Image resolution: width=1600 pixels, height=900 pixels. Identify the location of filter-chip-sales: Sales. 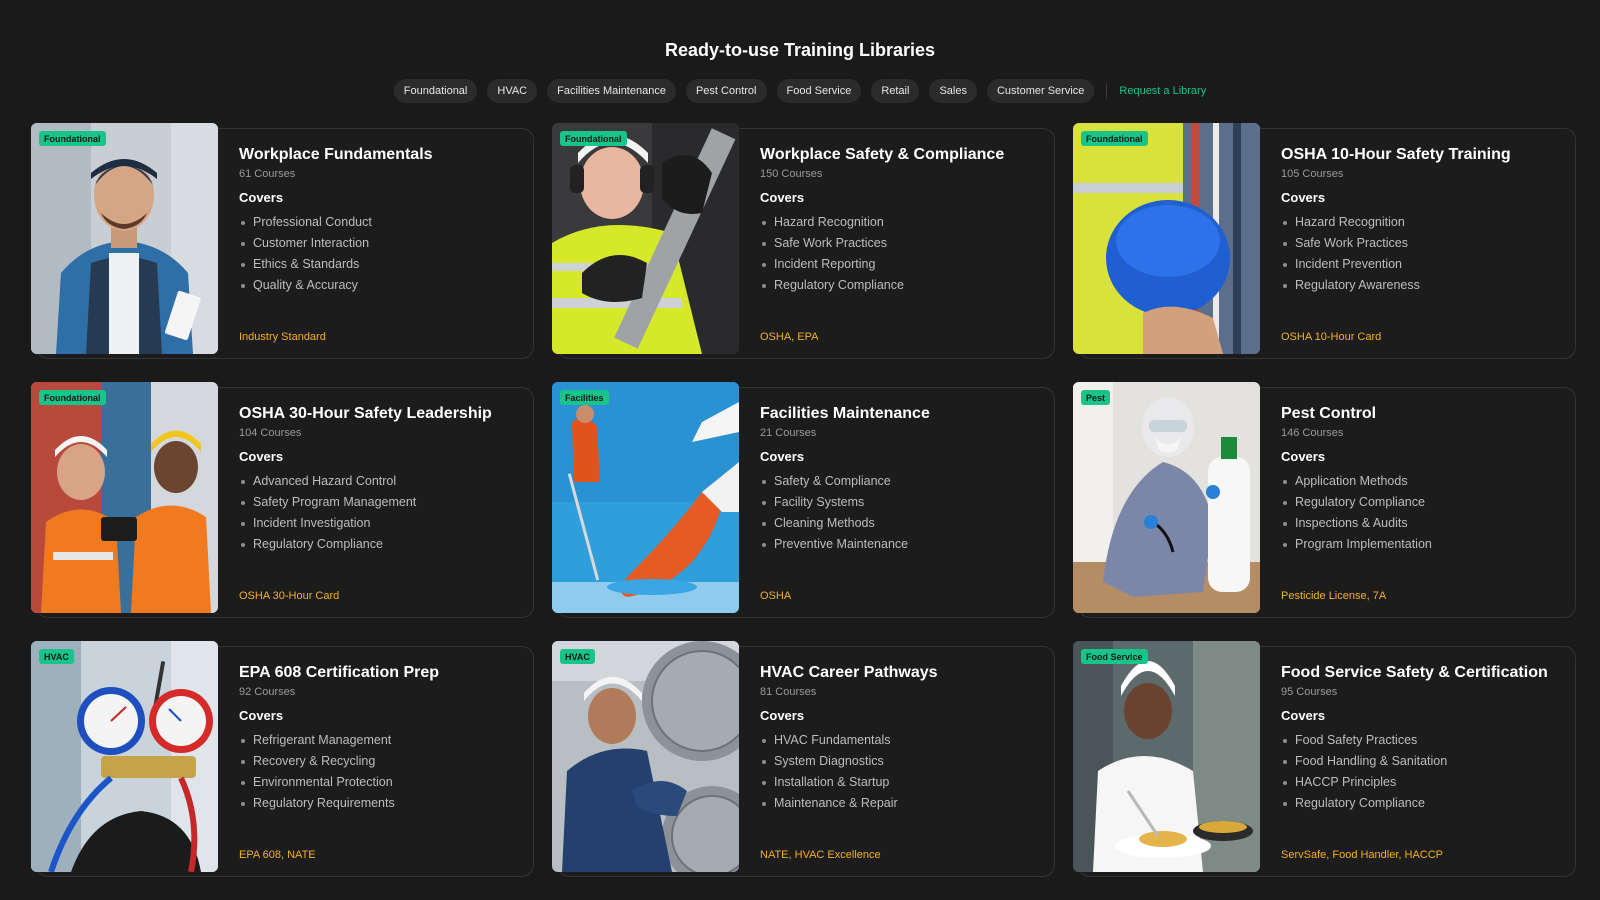
(953, 91).